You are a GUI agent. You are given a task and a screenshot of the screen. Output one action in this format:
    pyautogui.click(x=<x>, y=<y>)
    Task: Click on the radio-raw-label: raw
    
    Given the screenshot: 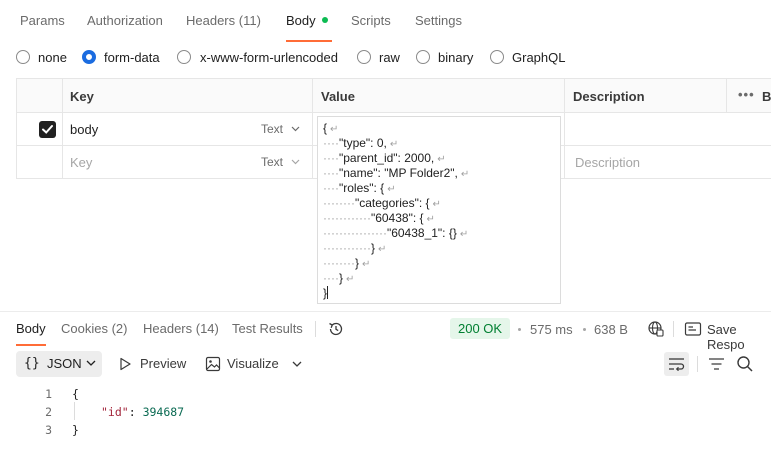 What is the action you would take?
    pyautogui.click(x=389, y=57)
    